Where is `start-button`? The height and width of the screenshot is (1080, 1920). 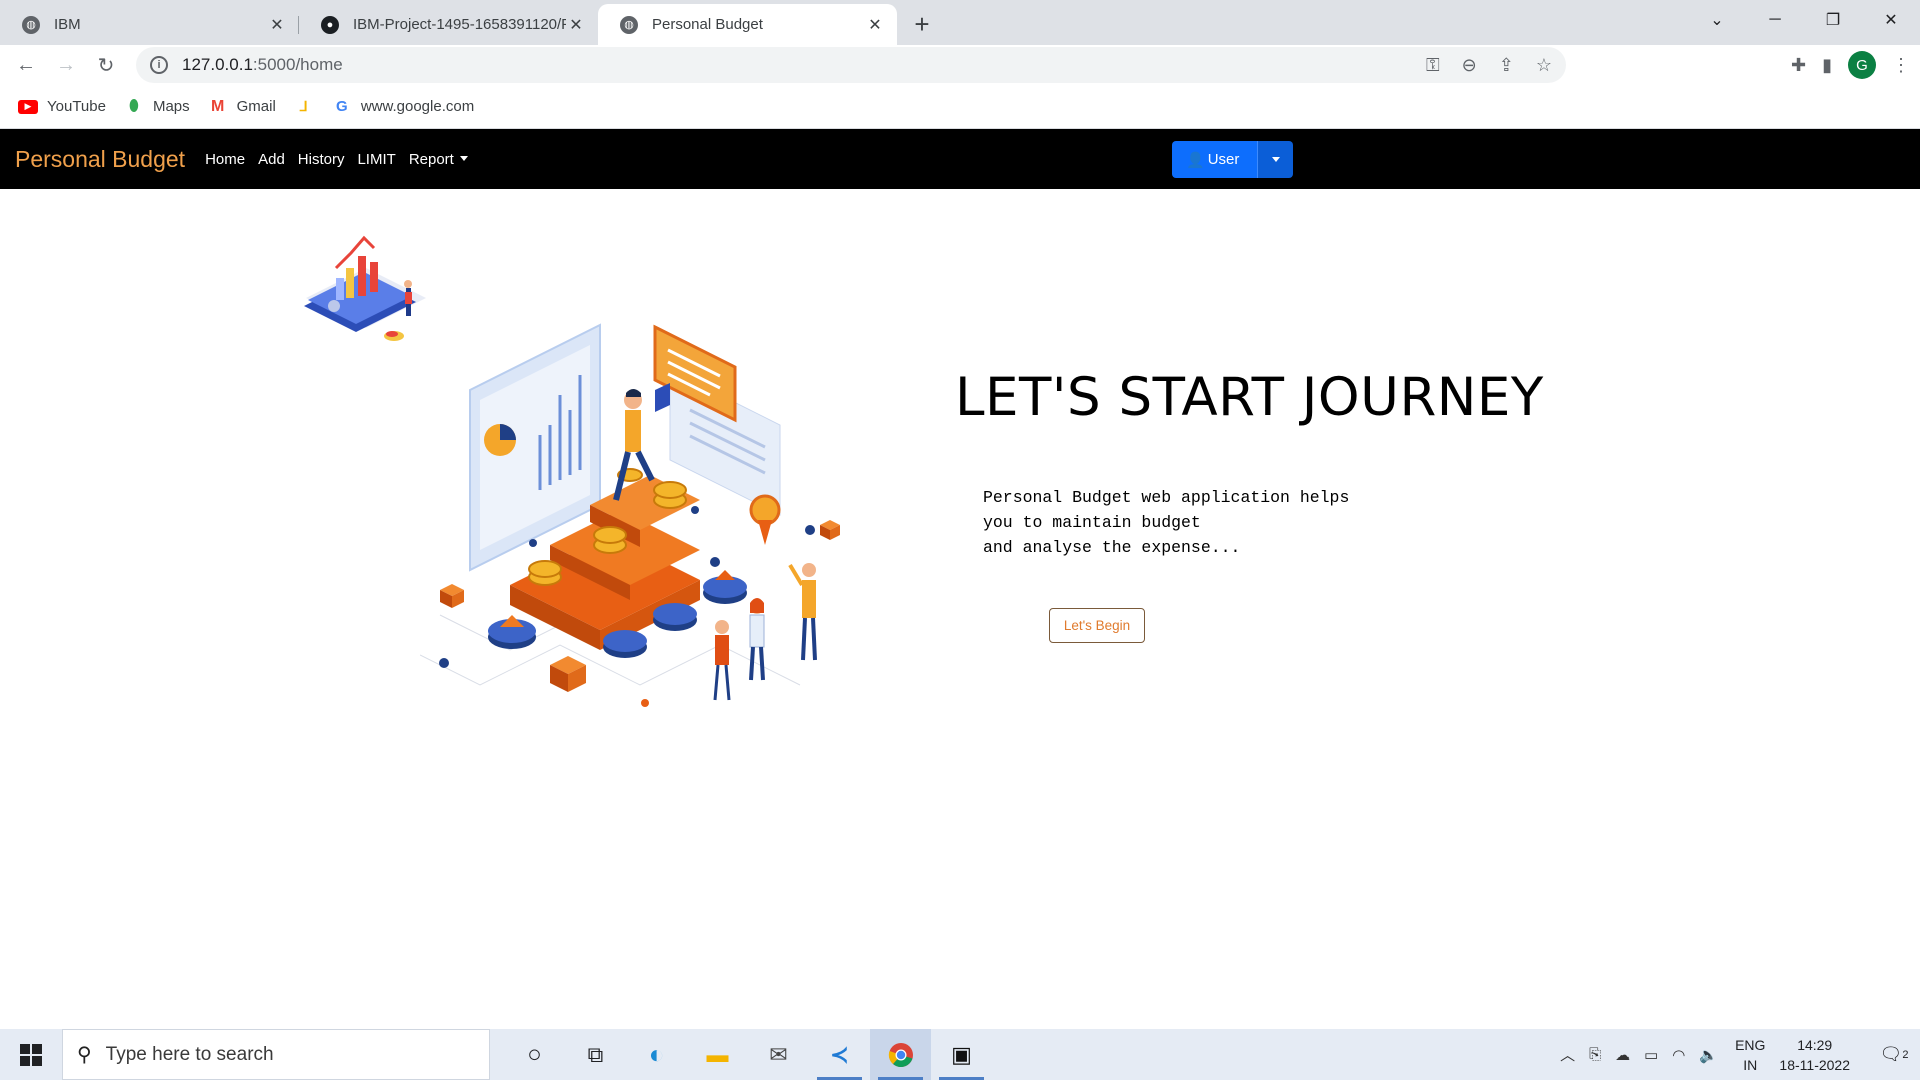 start-button is located at coordinates (31, 1054).